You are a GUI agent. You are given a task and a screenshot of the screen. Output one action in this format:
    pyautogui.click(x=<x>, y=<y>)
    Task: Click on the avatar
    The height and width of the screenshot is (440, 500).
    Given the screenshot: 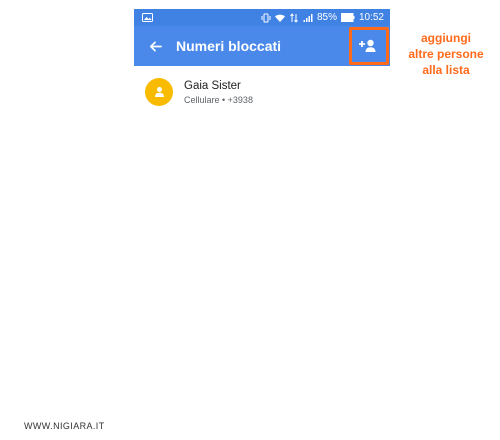 What is the action you would take?
    pyautogui.click(x=159, y=92)
    